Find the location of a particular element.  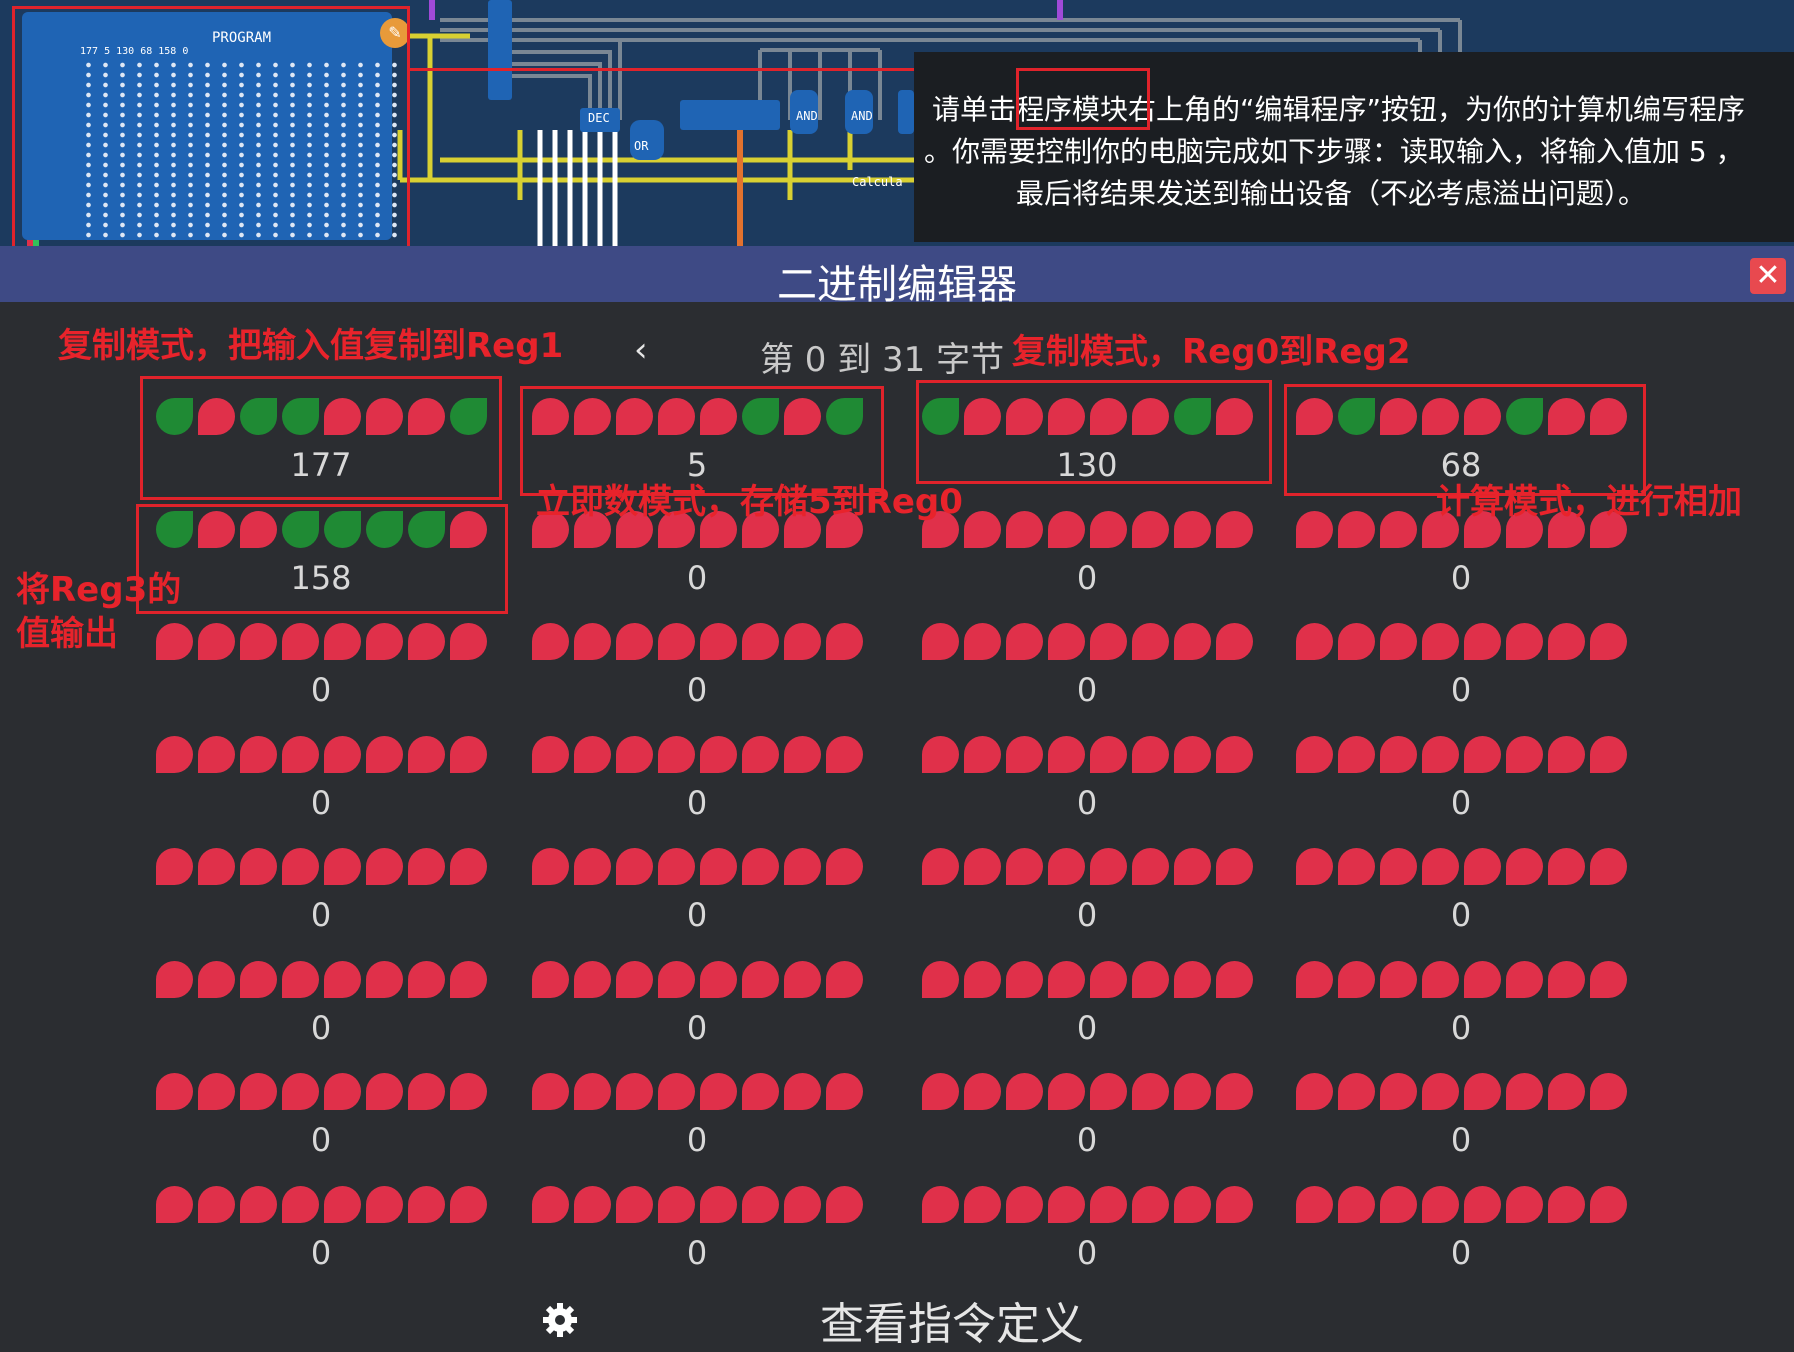

close-icon: ✕ is located at coordinates (1768, 276).